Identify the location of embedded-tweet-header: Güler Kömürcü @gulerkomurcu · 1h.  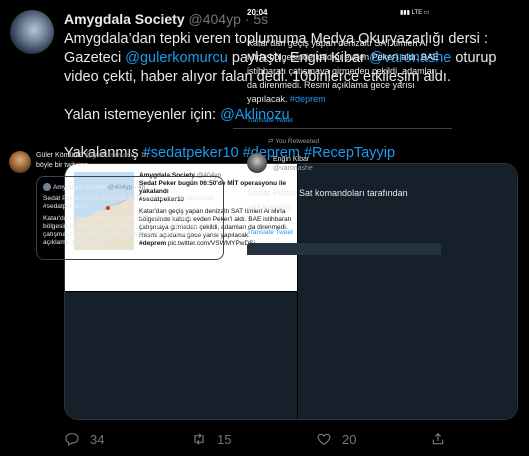
(92, 155).